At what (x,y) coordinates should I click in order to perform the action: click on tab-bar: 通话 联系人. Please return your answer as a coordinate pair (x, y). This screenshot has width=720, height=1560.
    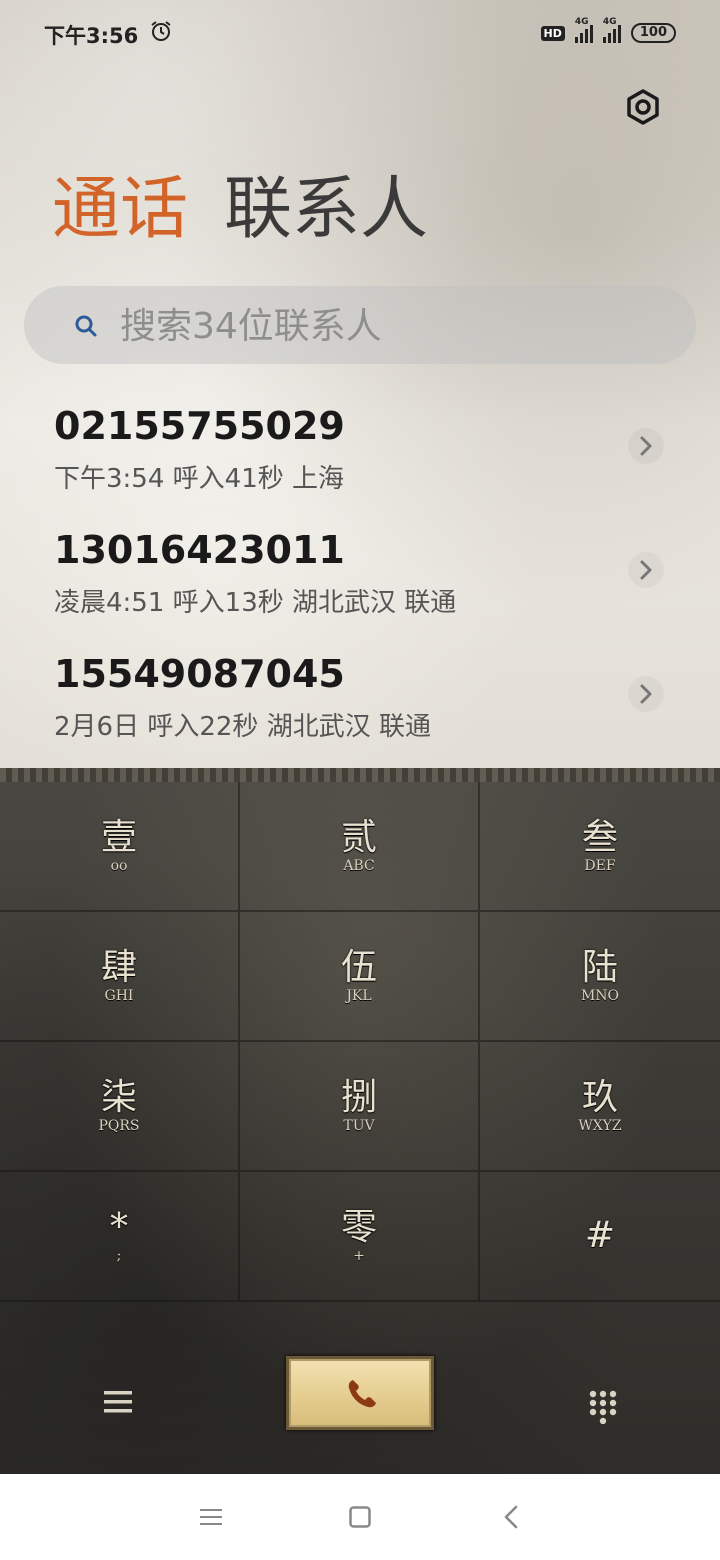
    Looking at the image, I should click on (240, 210).